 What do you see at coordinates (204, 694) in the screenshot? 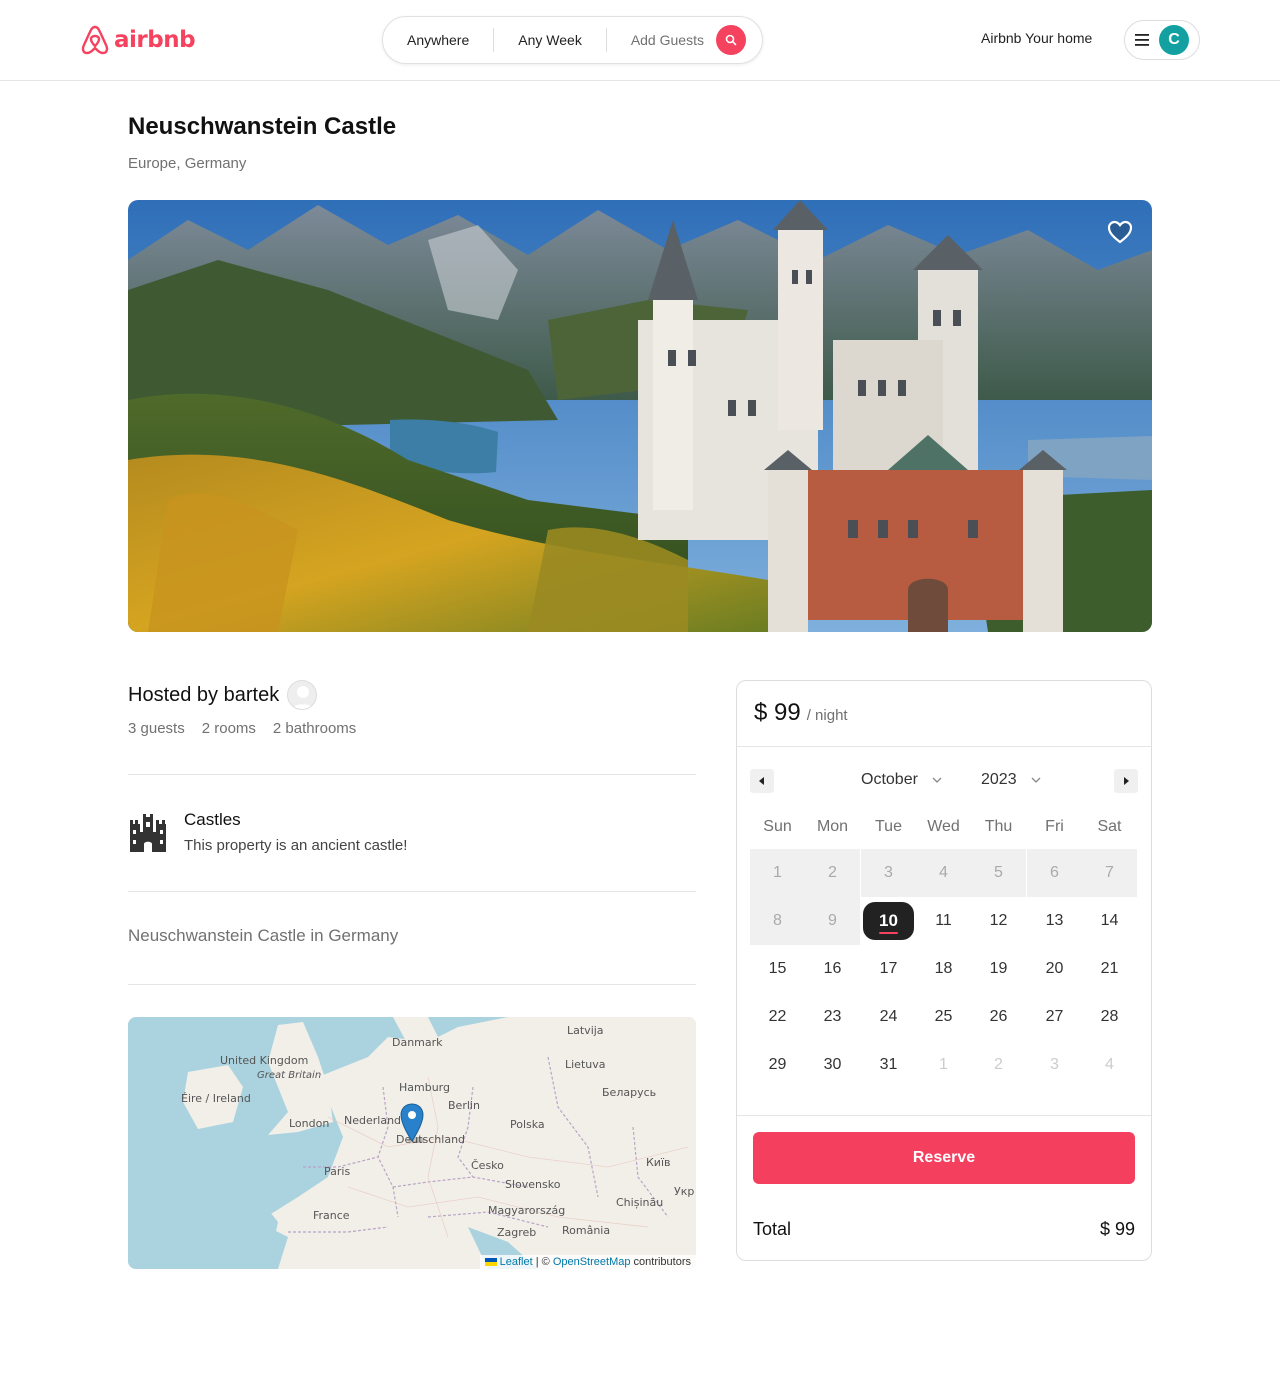
I see `hosted-by-label: Hosted by bartek` at bounding box center [204, 694].